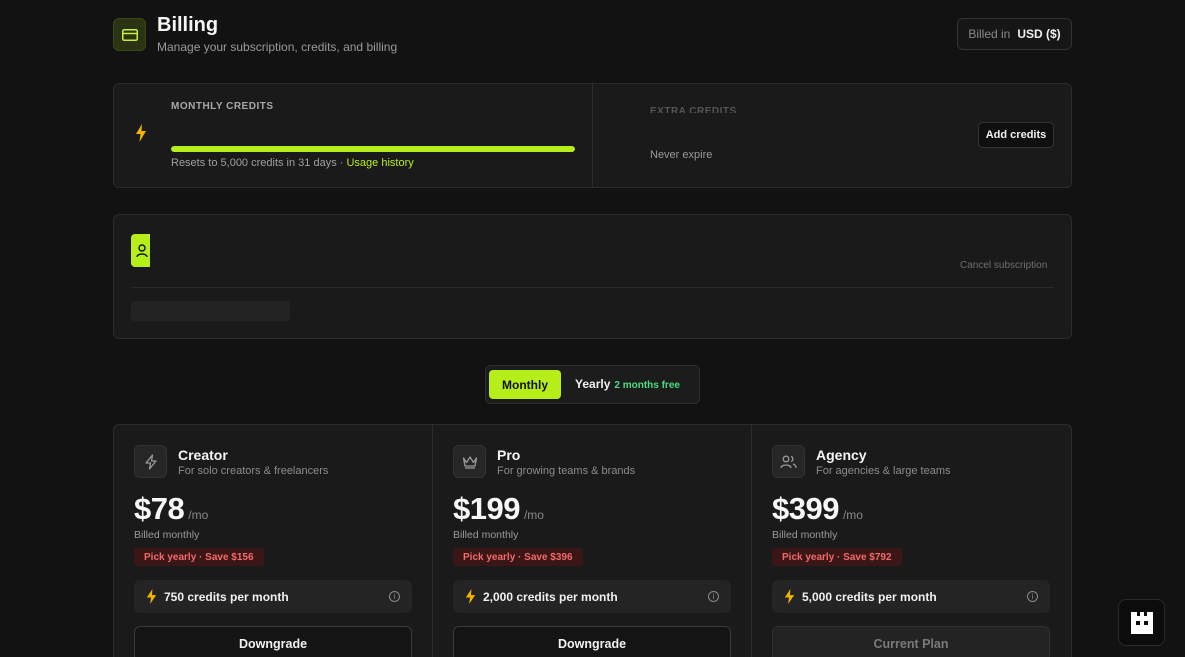 The width and height of the screenshot is (1185, 657). Describe the element at coordinates (911, 641) in the screenshot. I see `current-plan-button: Current Plan` at that location.